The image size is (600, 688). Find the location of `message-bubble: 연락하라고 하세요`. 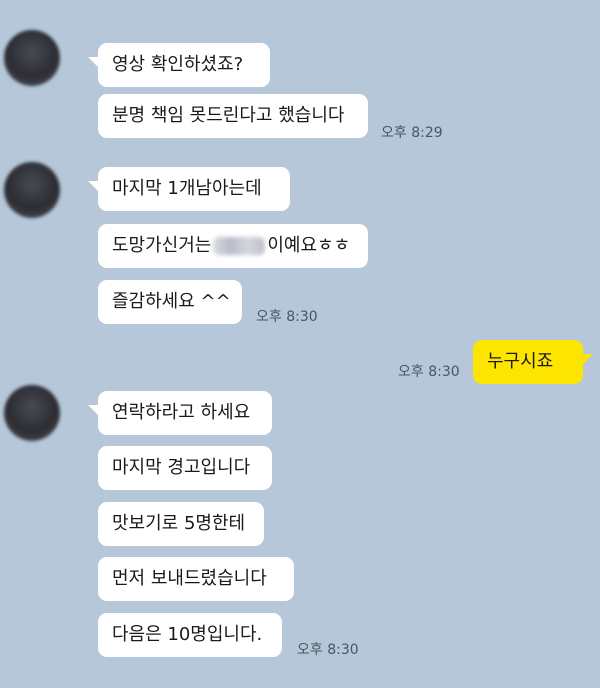

message-bubble: 연락하라고 하세요 is located at coordinates (180, 413).